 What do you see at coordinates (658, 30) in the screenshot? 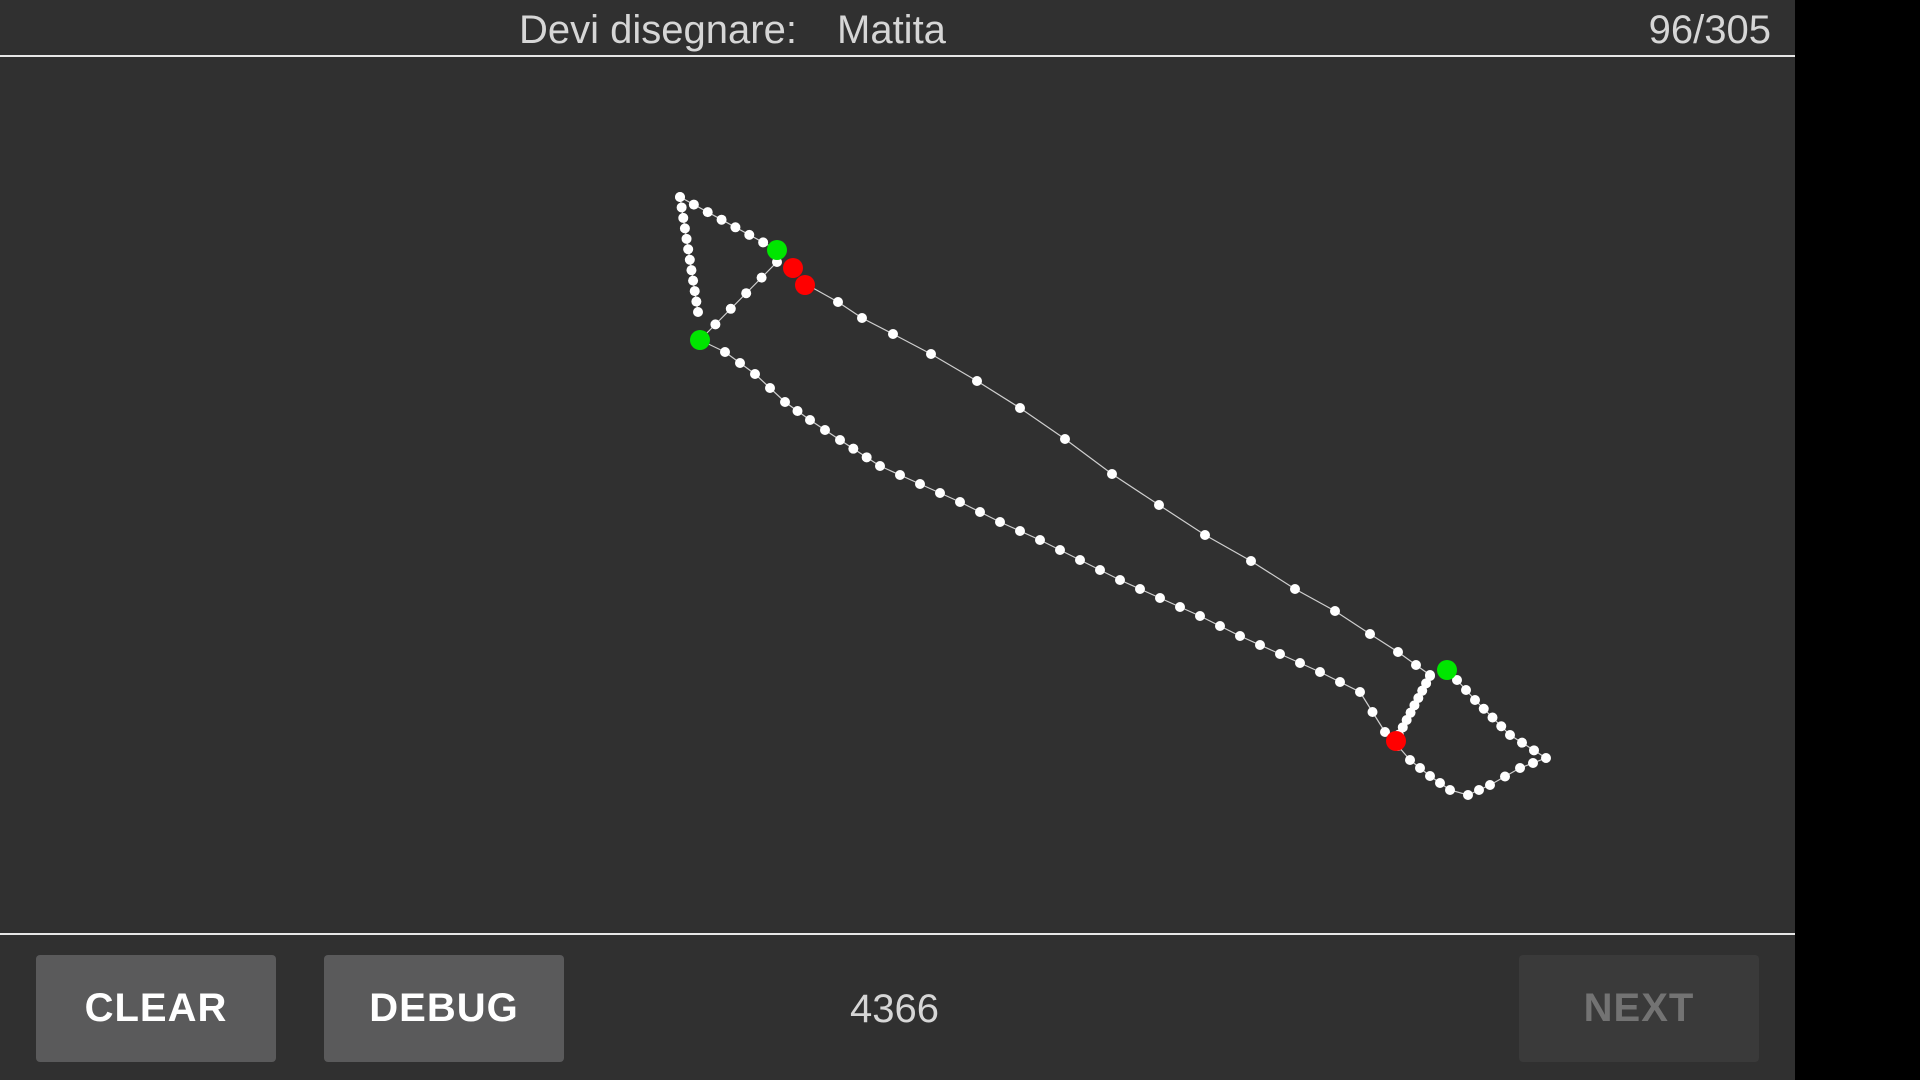
I see `prompt-label: Devi disegnare:` at bounding box center [658, 30].